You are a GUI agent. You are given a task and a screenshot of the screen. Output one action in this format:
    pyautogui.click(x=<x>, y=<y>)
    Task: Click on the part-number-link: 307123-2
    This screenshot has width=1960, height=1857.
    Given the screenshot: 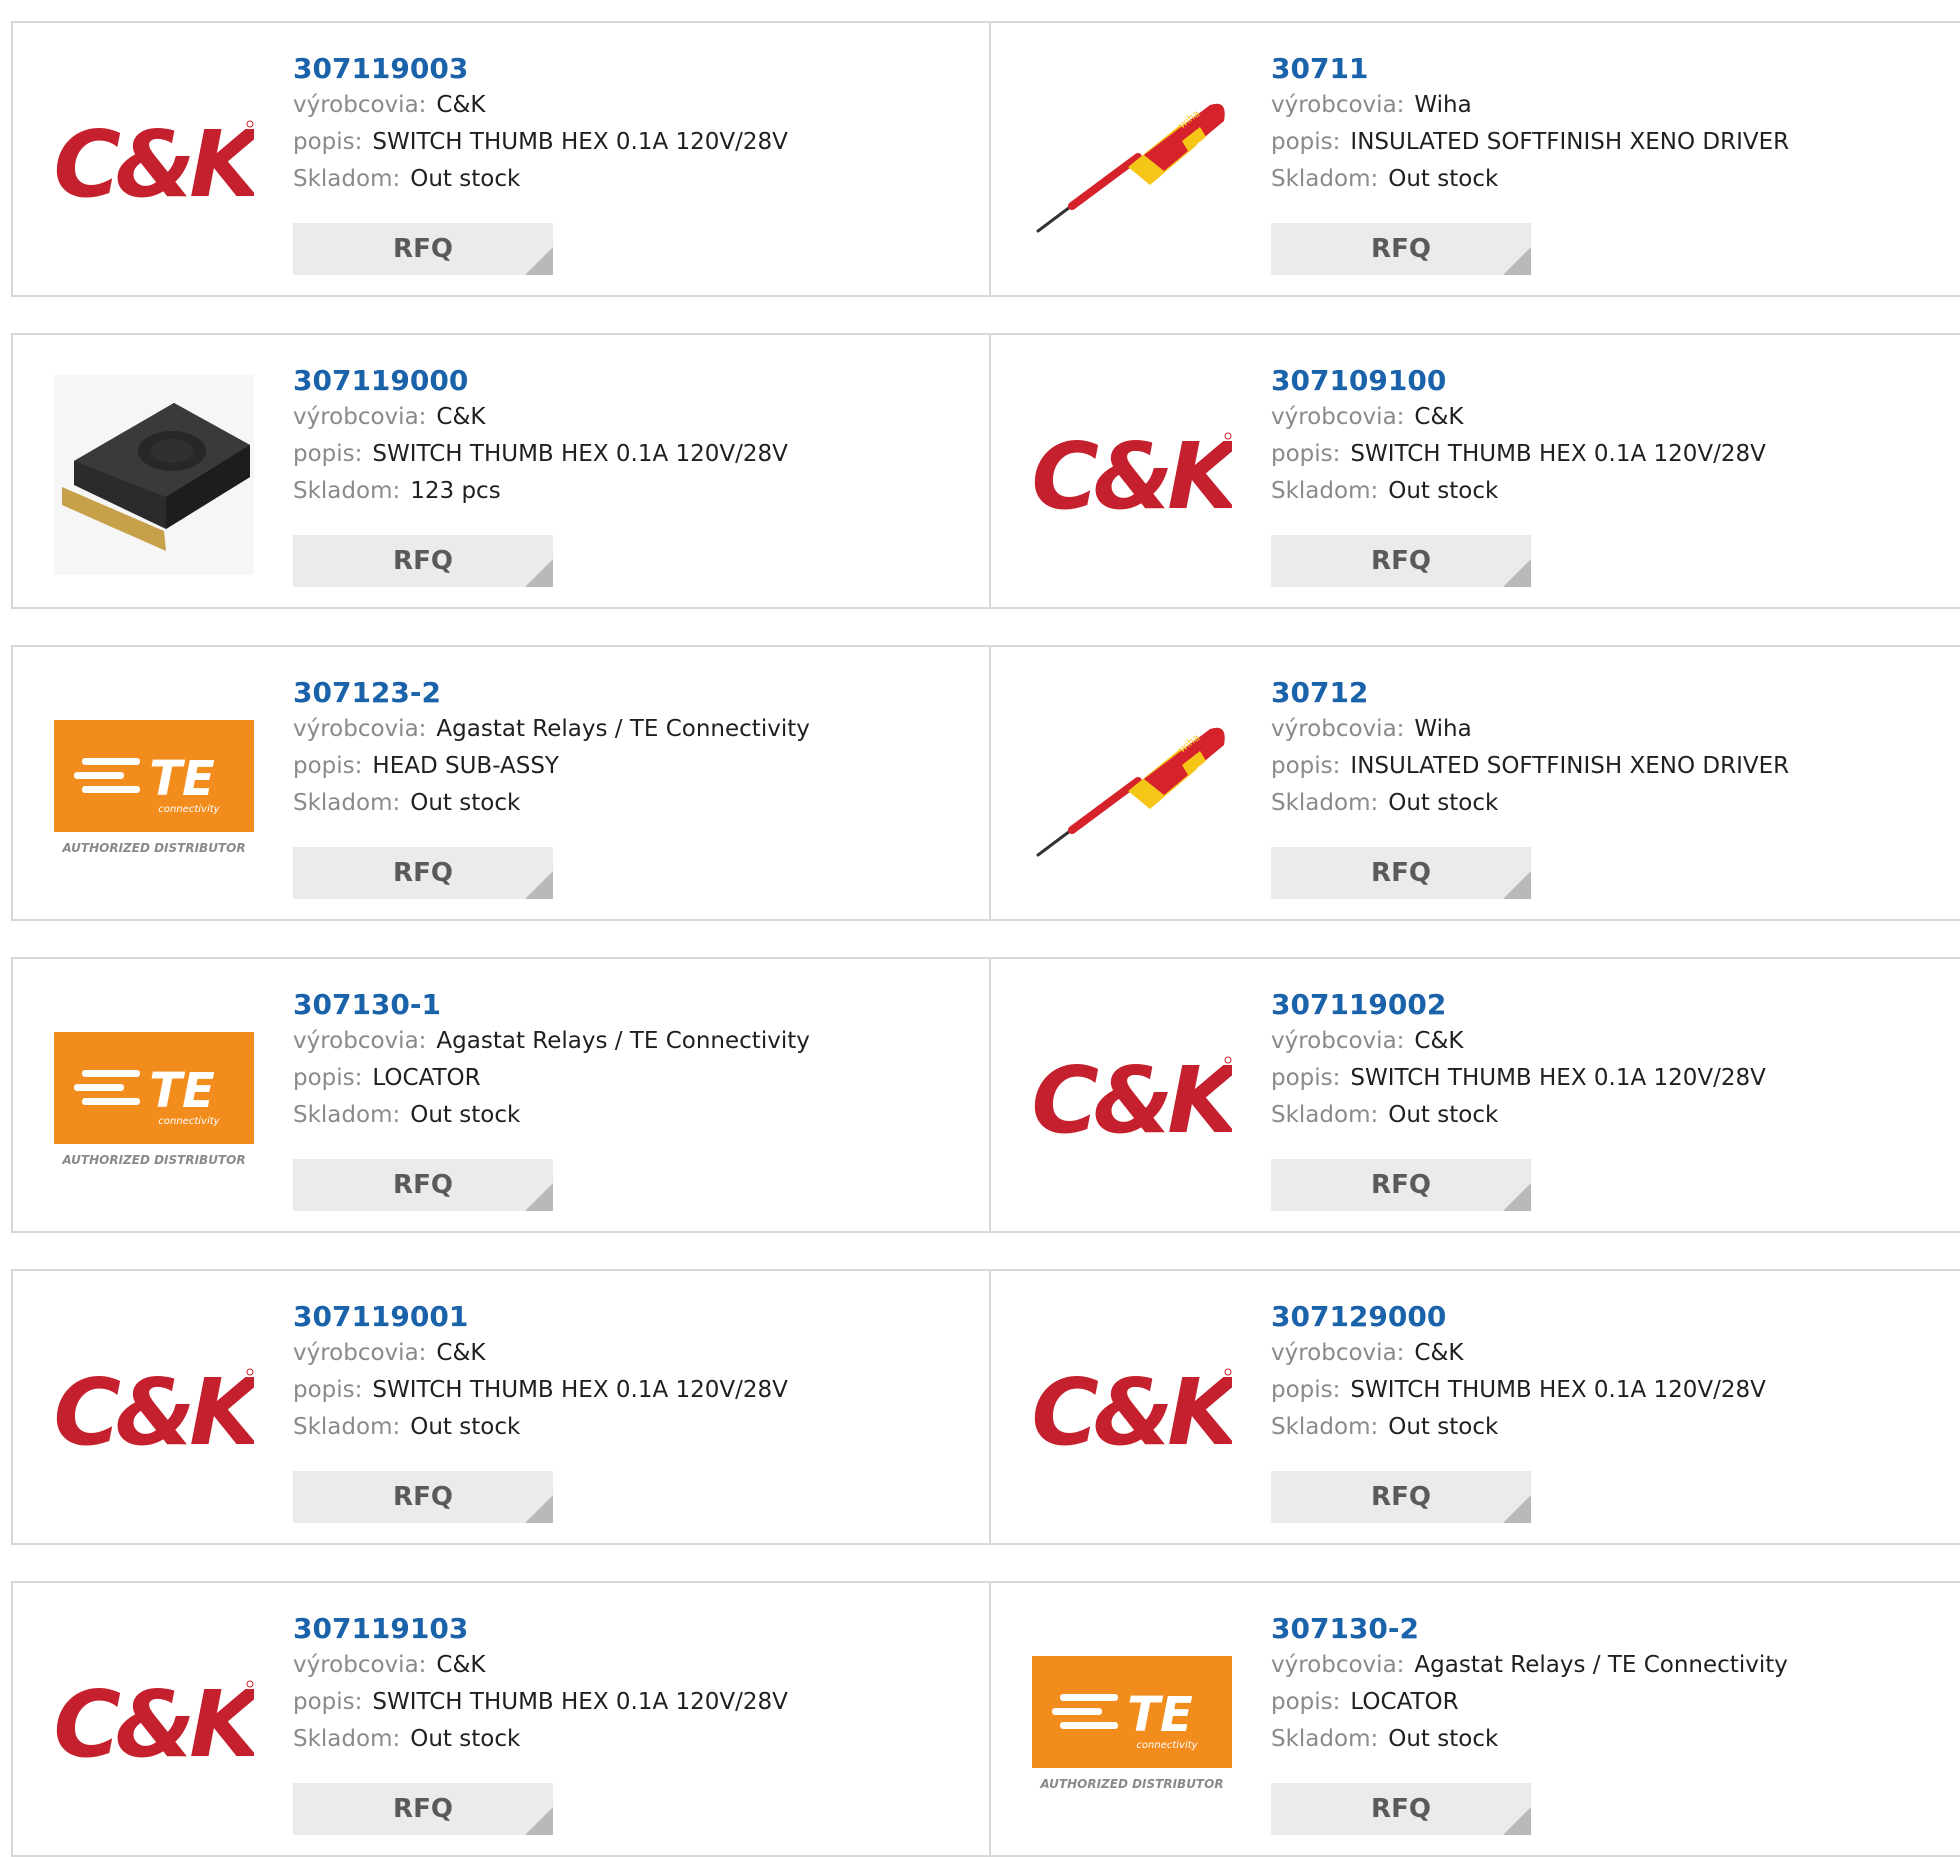 What is the action you would take?
    pyautogui.click(x=551, y=693)
    